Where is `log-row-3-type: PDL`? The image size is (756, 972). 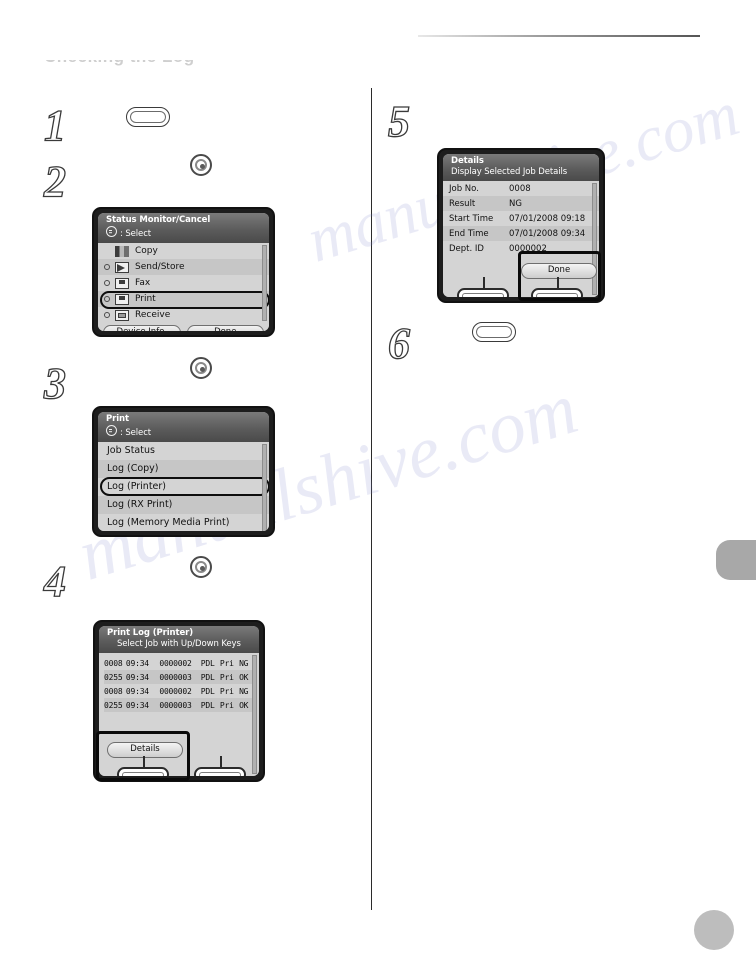
log-row-3-type: PDL is located at coordinates (207, 705).